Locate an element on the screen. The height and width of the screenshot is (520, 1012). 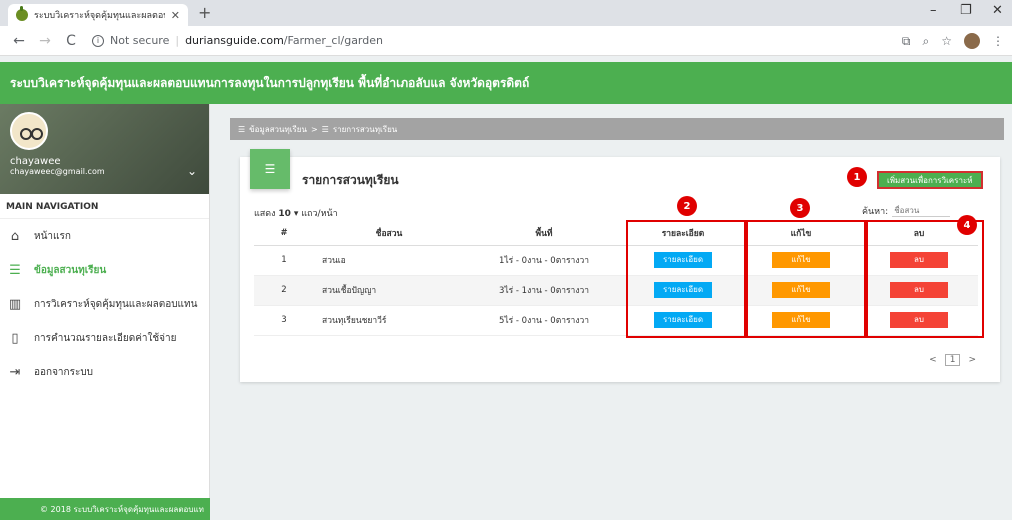
dropdown-arrow-icon: ▾ is located at coordinates (296, 214).